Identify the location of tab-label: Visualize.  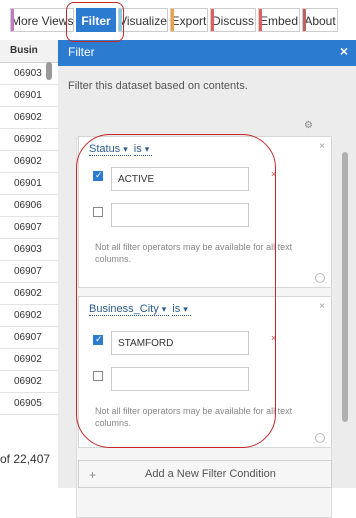
(143, 21).